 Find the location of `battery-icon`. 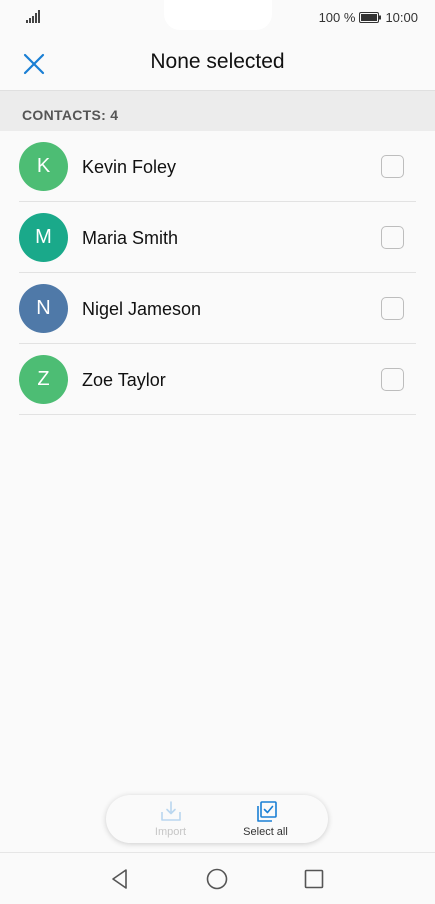

battery-icon is located at coordinates (370, 17).